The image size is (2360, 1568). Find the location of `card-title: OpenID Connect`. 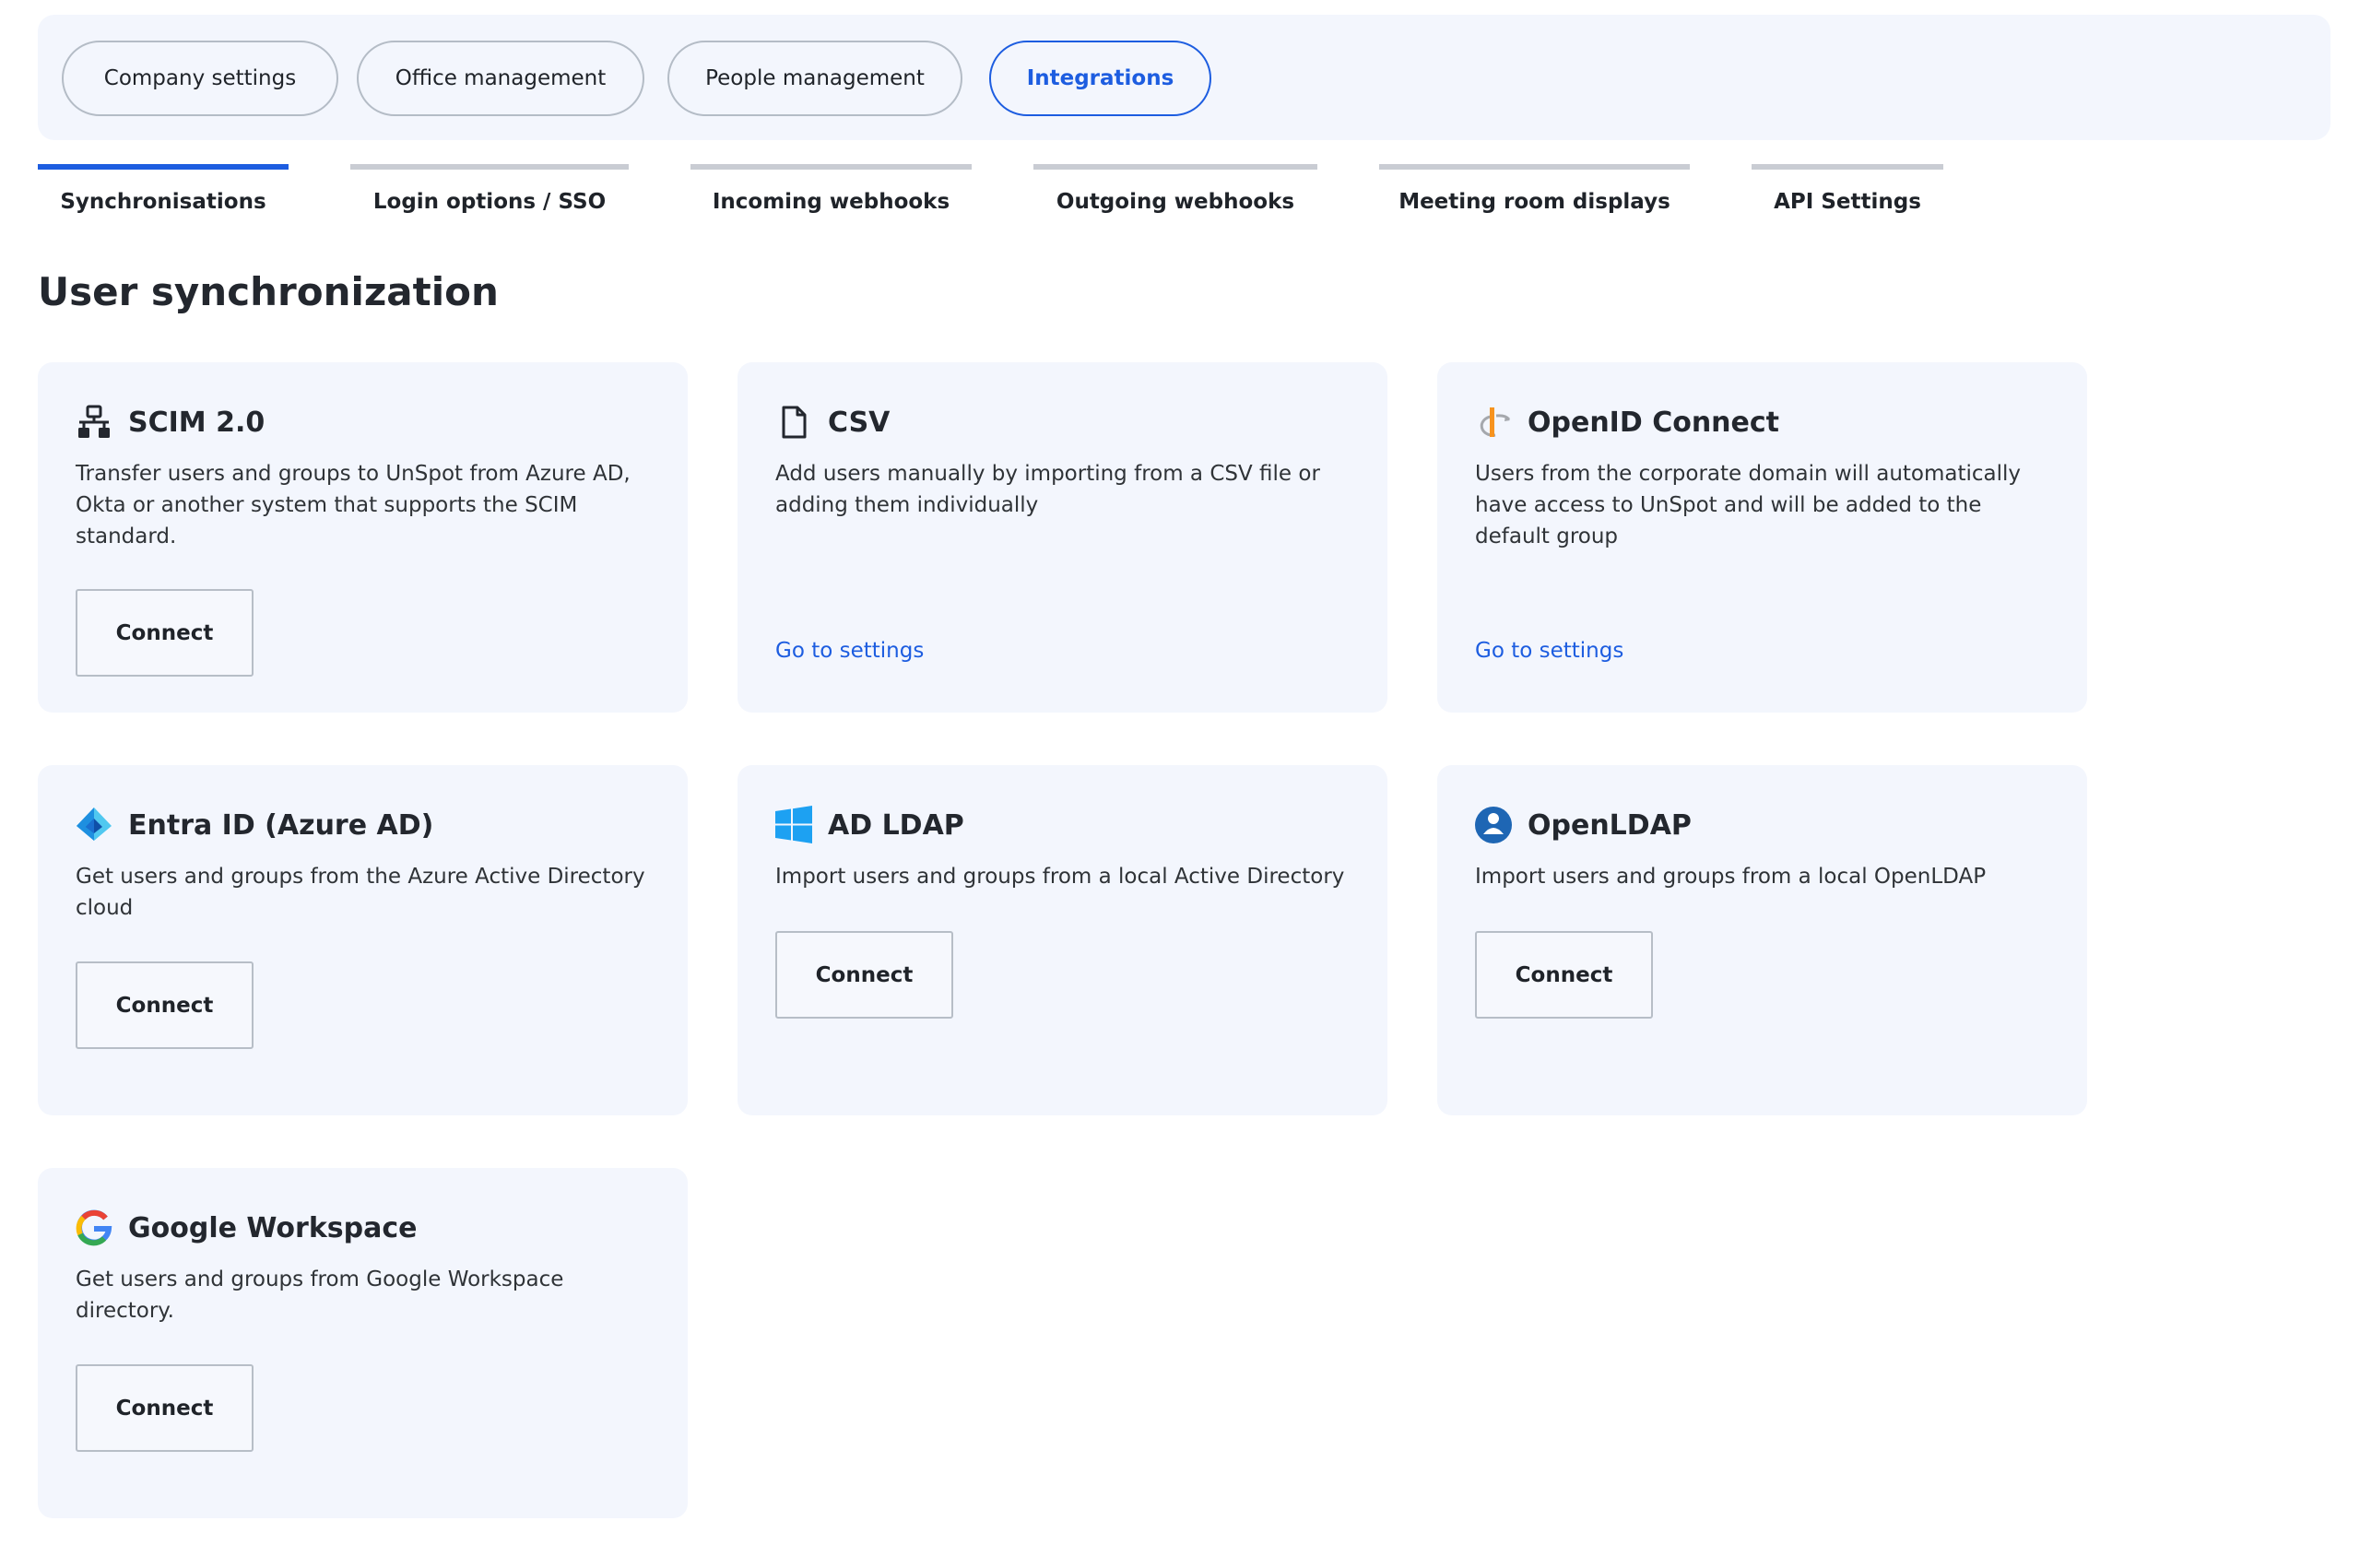

card-title: OpenID Connect is located at coordinates (1654, 423).